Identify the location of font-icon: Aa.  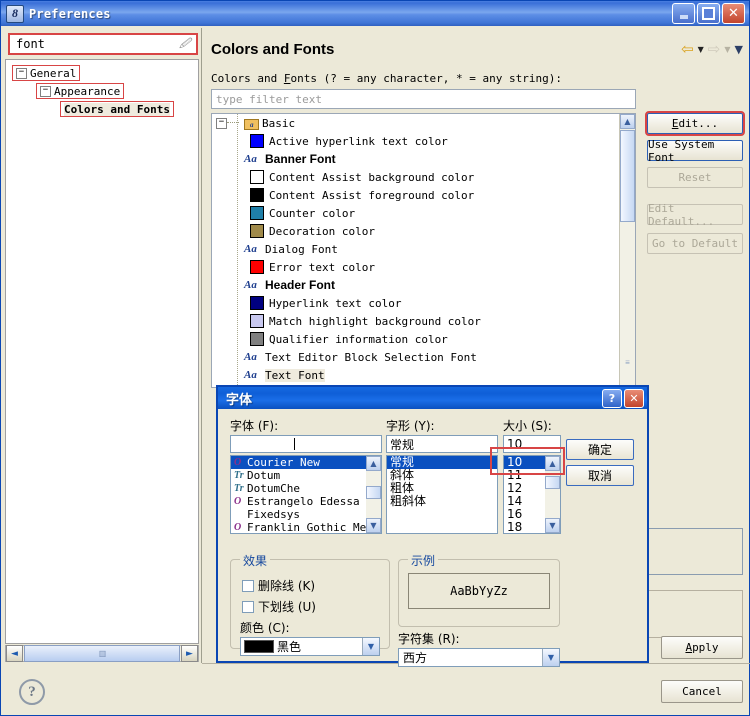
(250, 249).